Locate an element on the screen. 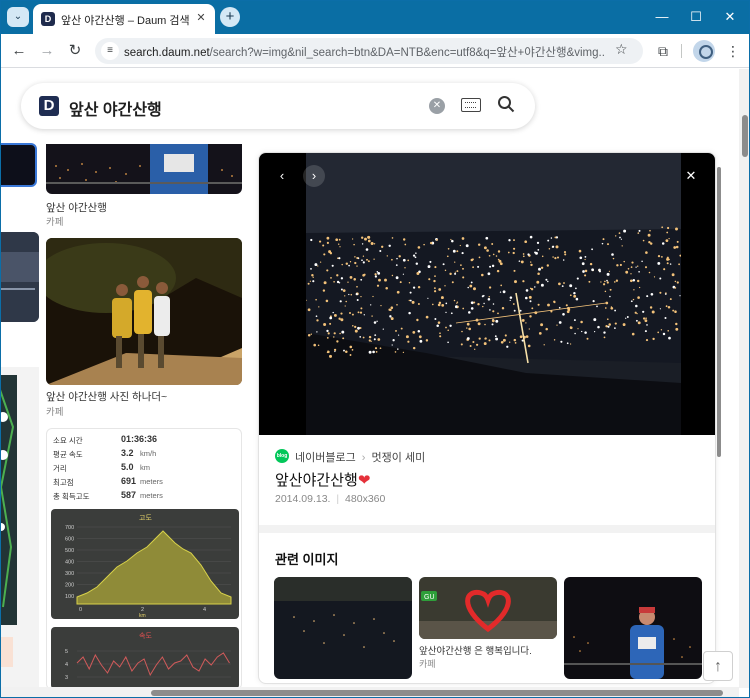 The height and width of the screenshot is (698, 750). breadcrumb-chevron-icon: › is located at coordinates (363, 458).